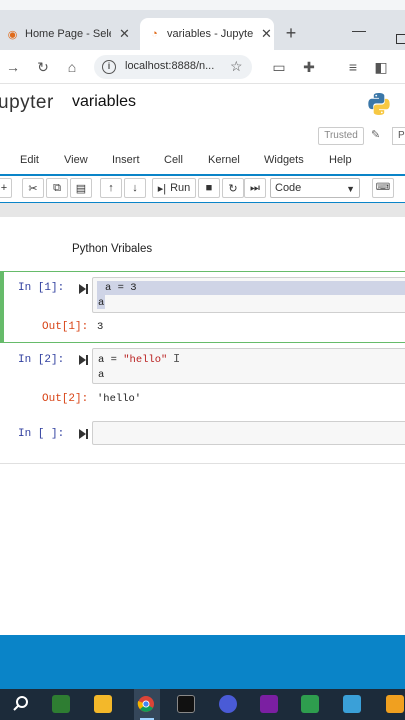  I want to click on reading-list-icon: ≡, so click(353, 67).